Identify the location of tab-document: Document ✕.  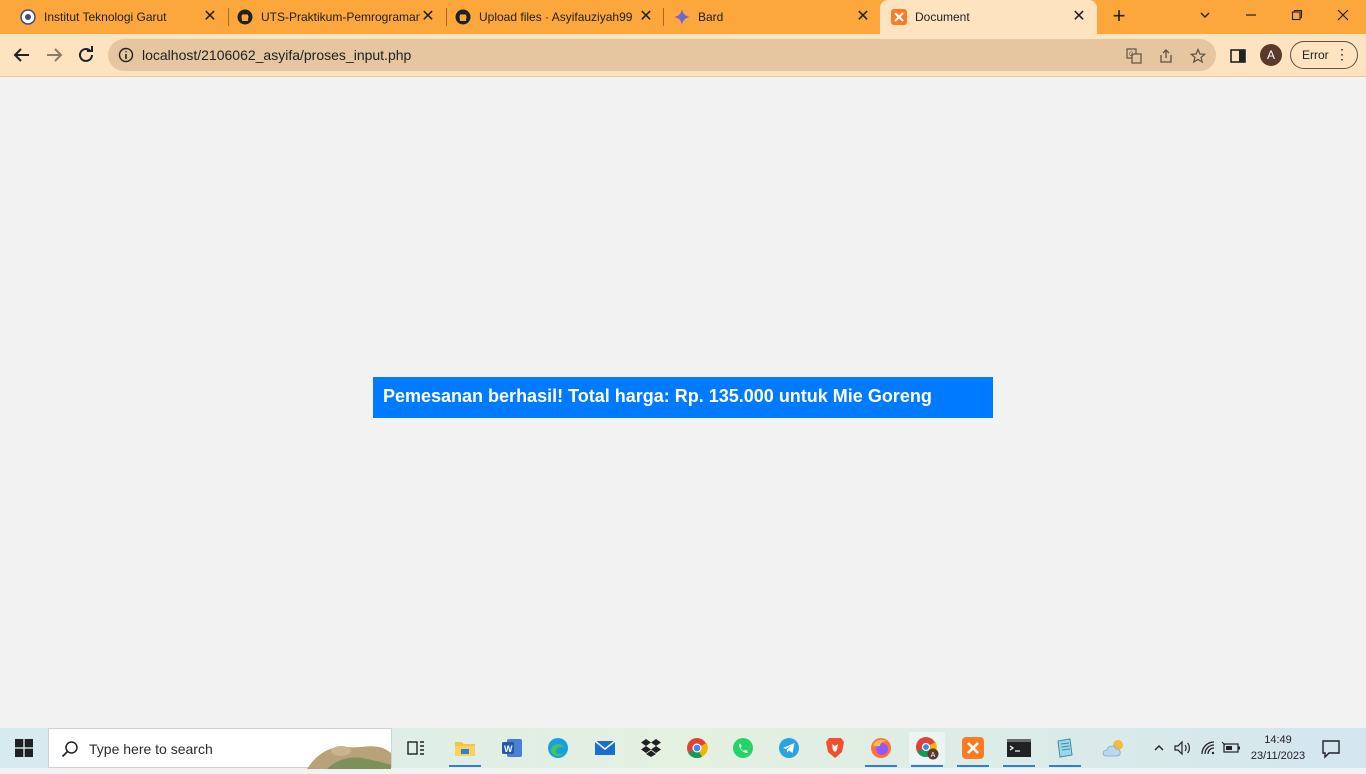
(988, 17).